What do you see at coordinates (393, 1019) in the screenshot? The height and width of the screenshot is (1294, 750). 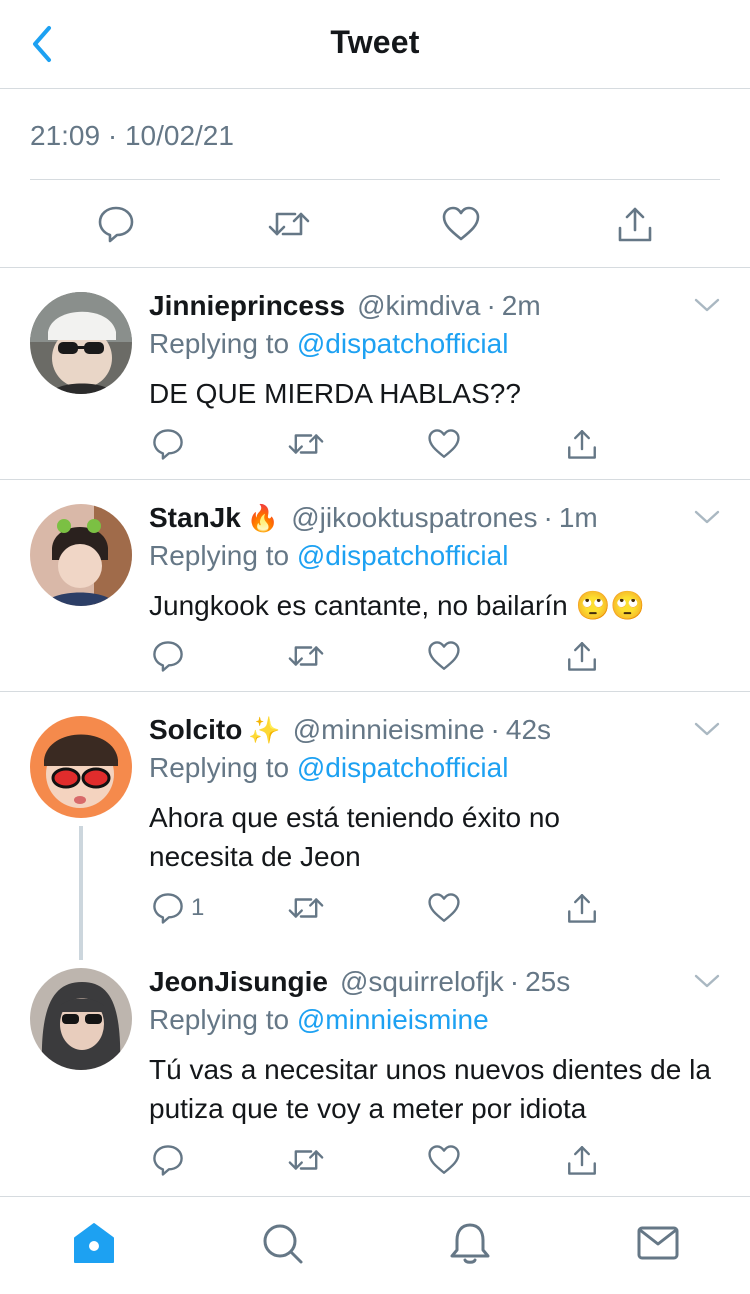 I see `mention-link: @minnieismine` at bounding box center [393, 1019].